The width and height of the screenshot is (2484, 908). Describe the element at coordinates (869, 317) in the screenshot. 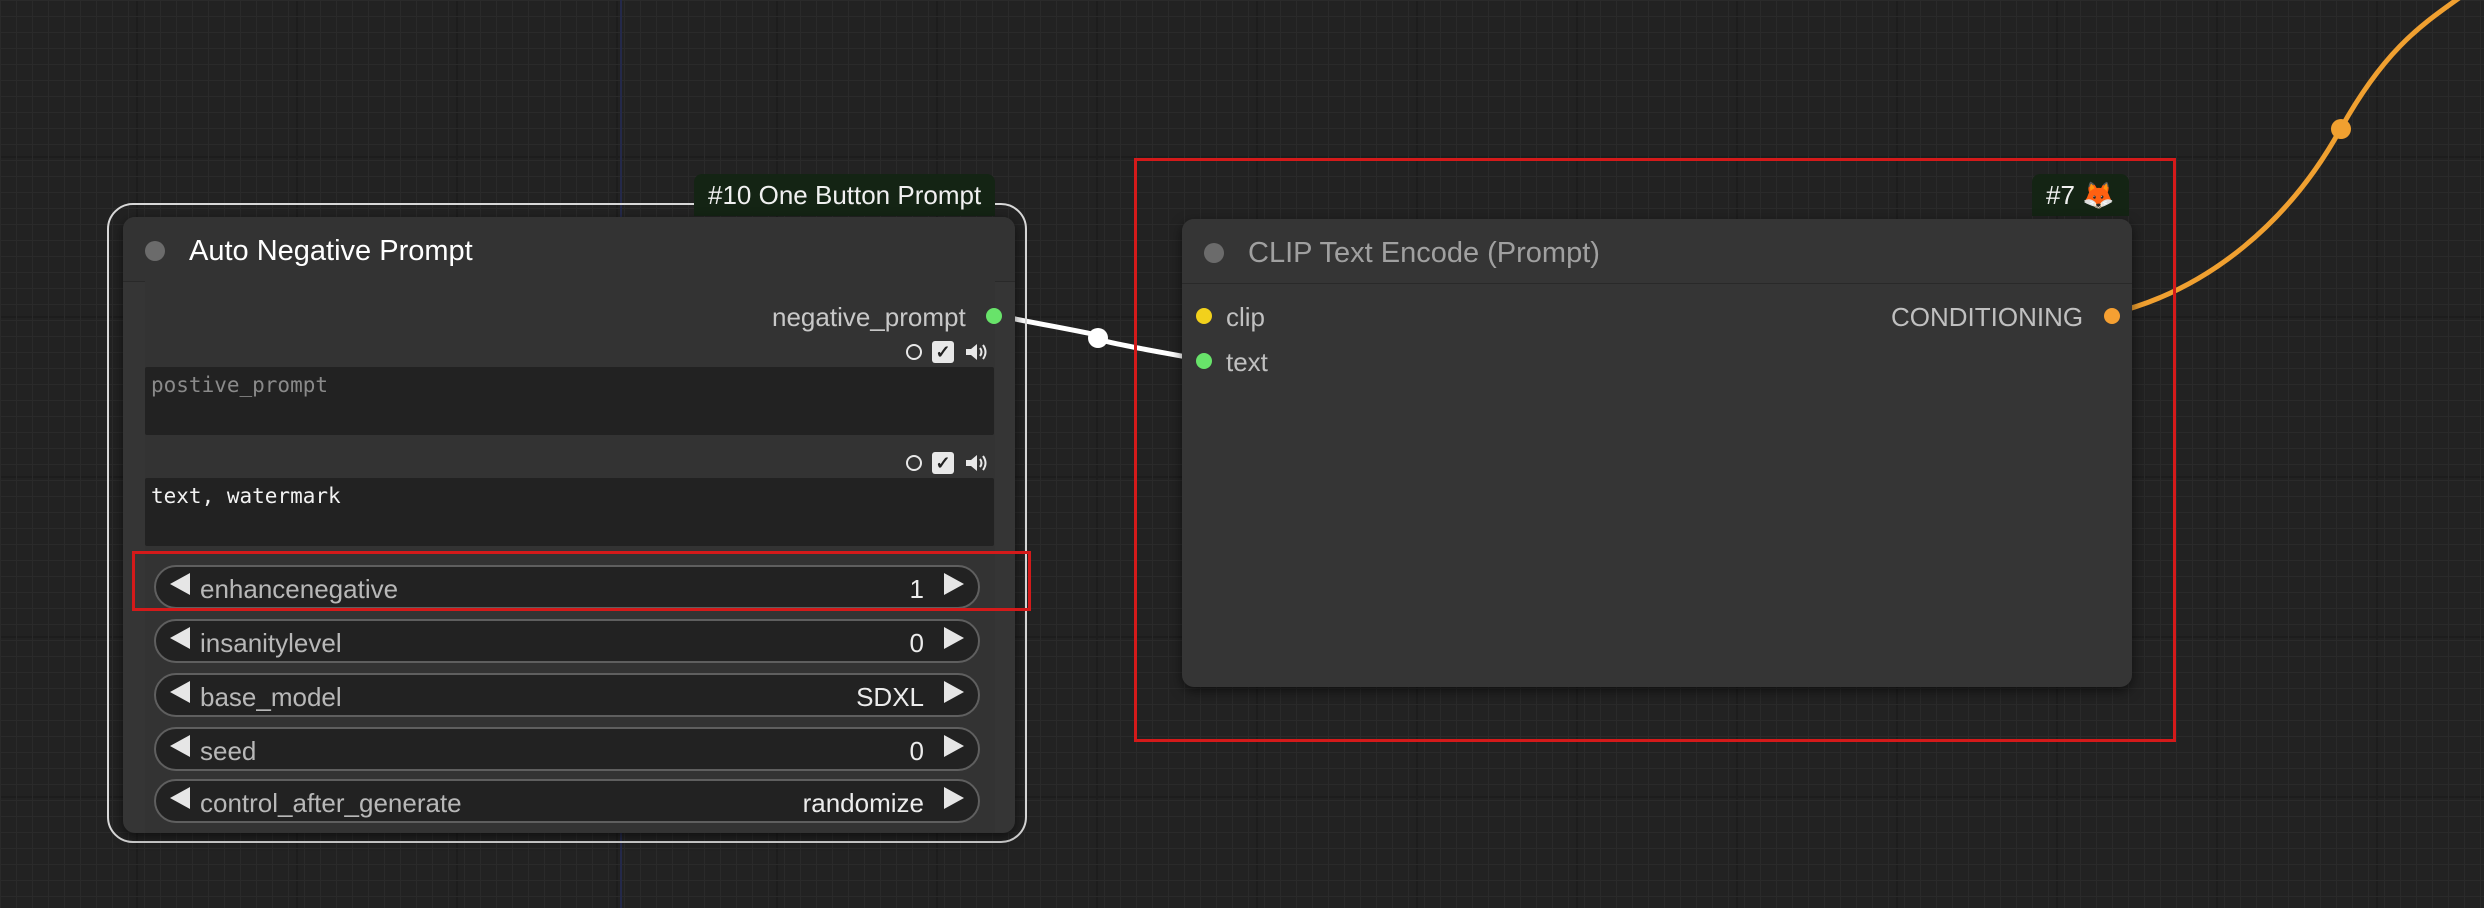

I see `output-label-negative-prompt: negative_prompt` at that location.